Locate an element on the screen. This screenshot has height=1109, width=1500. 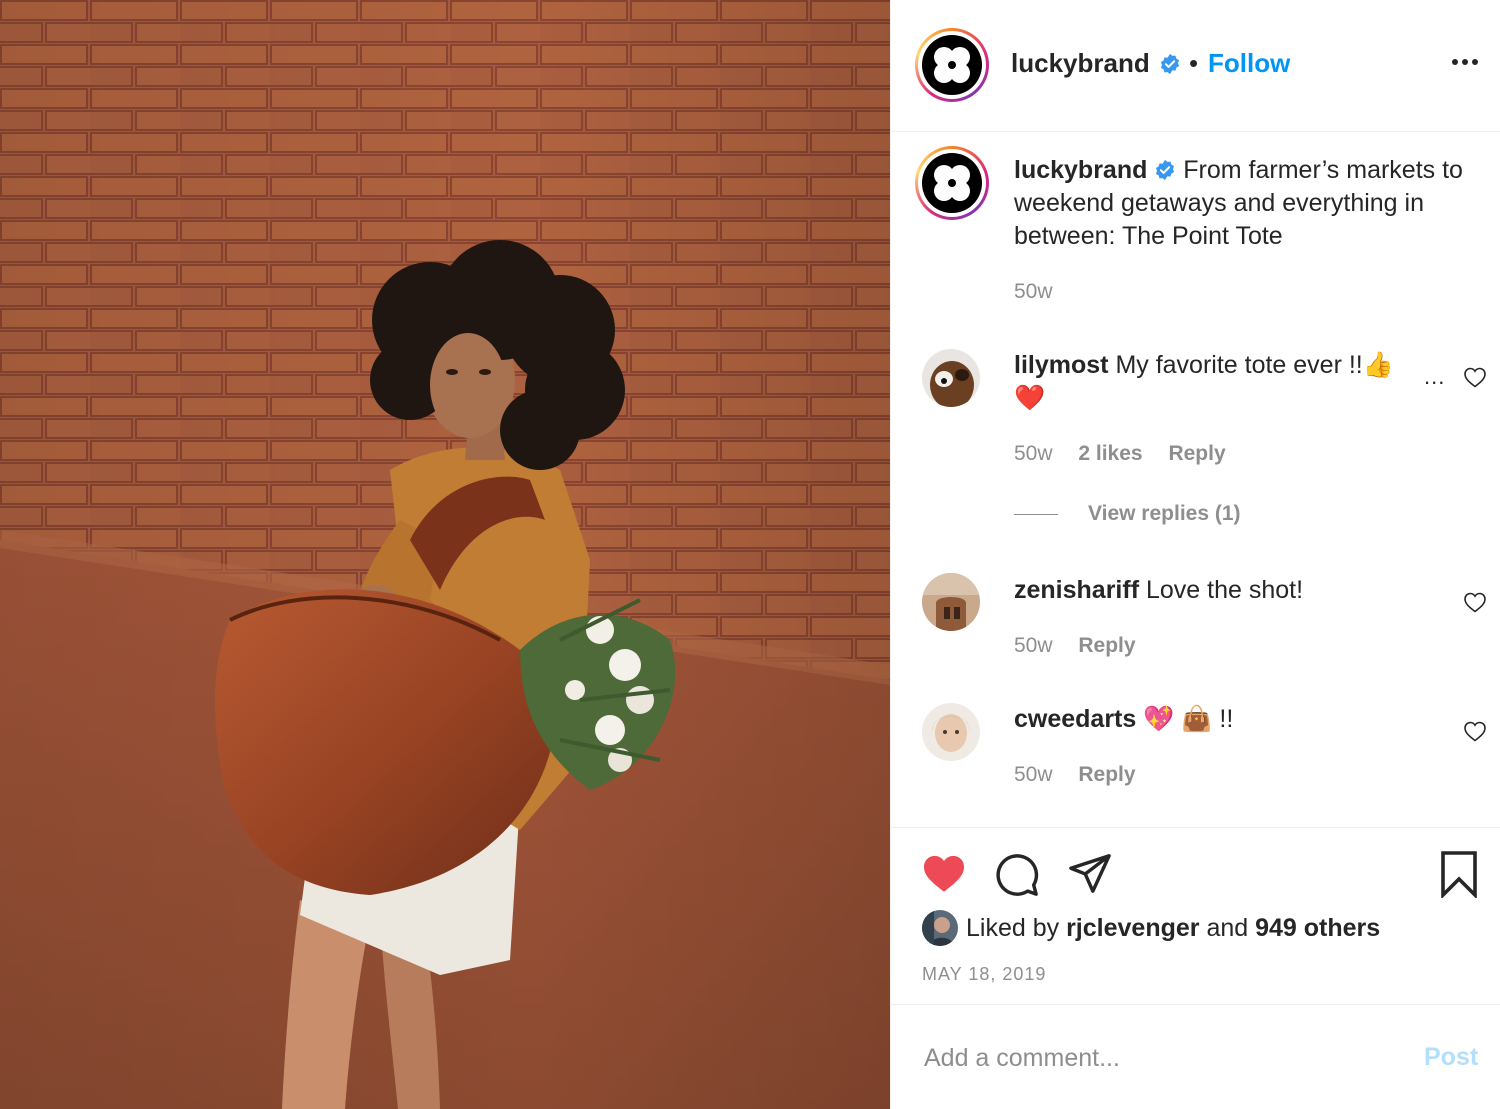
follow-button: Follow is located at coordinates (1249, 63).